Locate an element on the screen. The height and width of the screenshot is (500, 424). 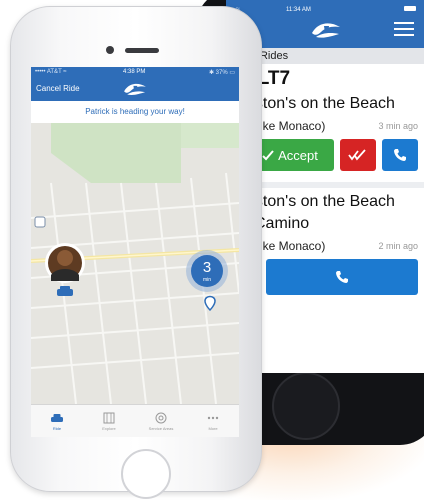
tab-more: More is located at coordinates (213, 421).